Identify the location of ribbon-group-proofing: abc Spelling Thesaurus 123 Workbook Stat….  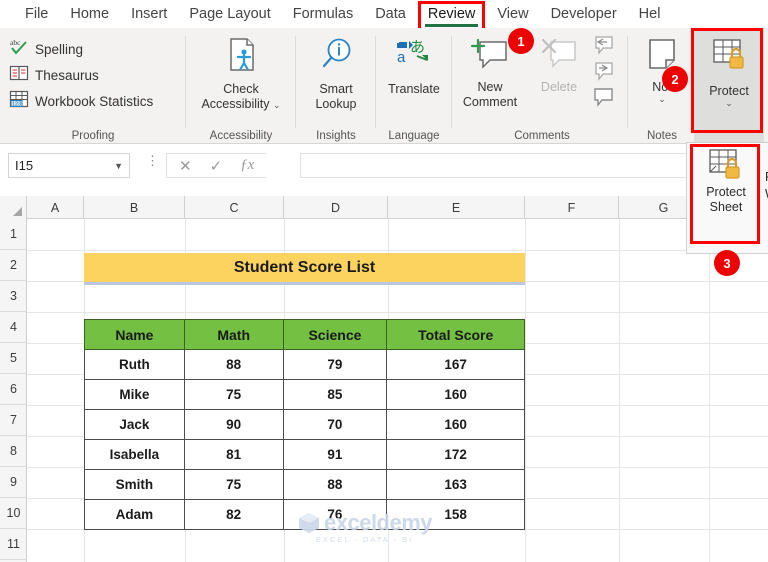
(93, 86).